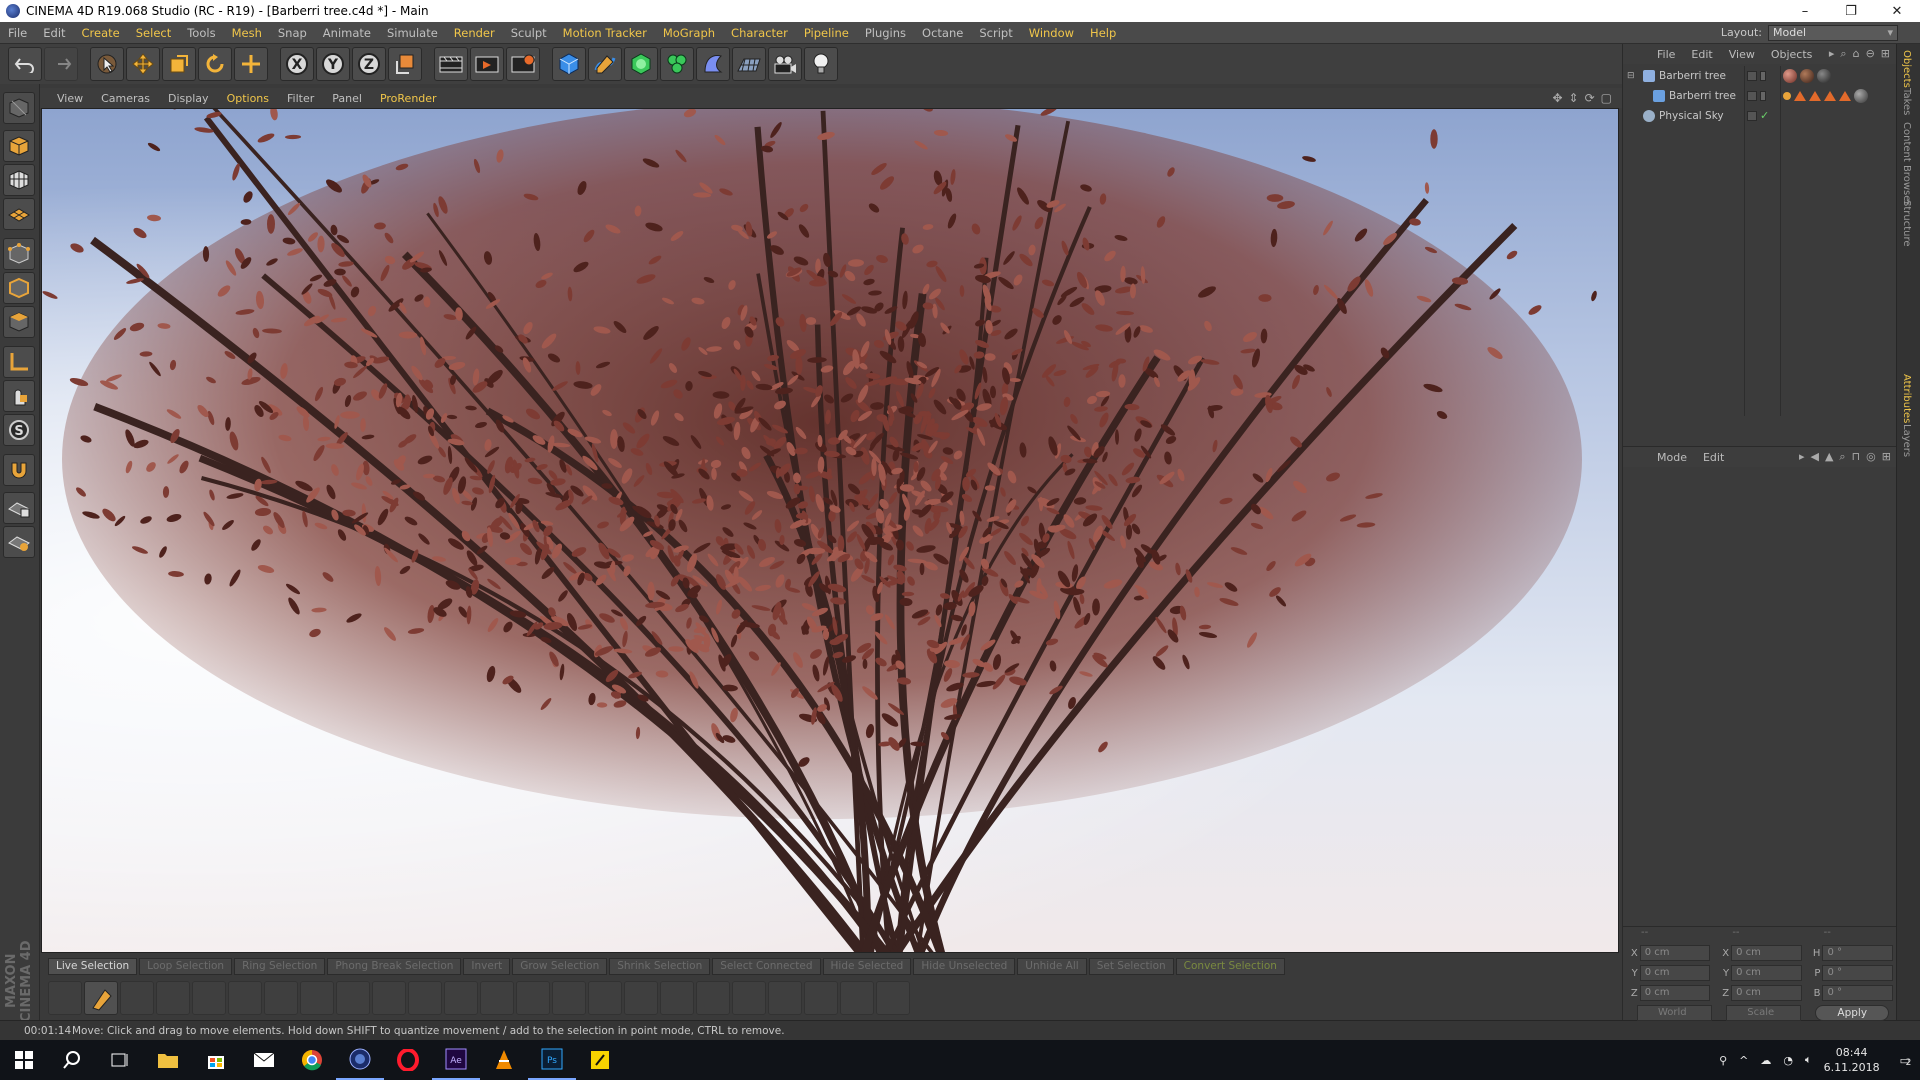 Image resolution: width=1920 pixels, height=1080 pixels. What do you see at coordinates (1871, 457) in the screenshot?
I see `target-icon: ◎` at bounding box center [1871, 457].